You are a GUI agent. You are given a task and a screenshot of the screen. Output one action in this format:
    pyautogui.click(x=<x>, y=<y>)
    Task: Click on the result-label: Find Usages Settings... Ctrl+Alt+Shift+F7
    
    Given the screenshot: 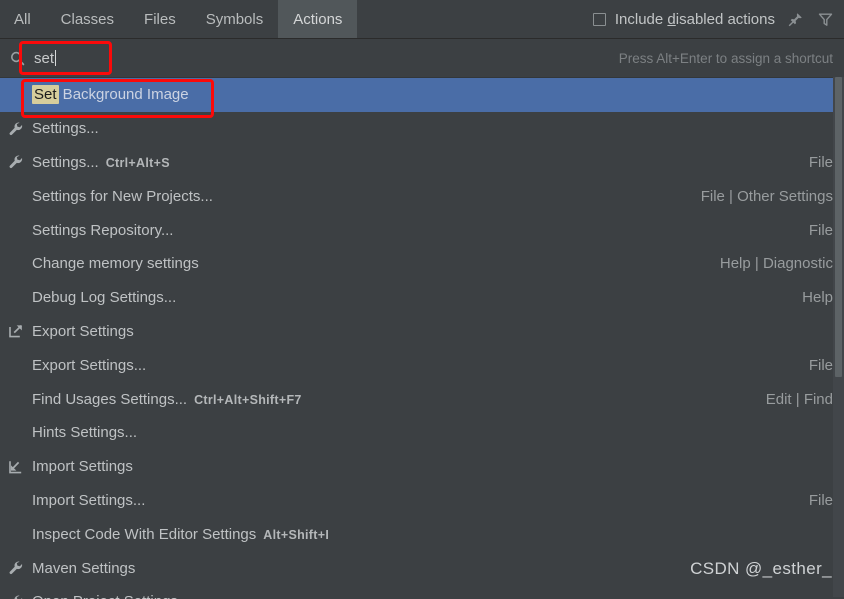 What is the action you would take?
    pyautogui.click(x=167, y=399)
    